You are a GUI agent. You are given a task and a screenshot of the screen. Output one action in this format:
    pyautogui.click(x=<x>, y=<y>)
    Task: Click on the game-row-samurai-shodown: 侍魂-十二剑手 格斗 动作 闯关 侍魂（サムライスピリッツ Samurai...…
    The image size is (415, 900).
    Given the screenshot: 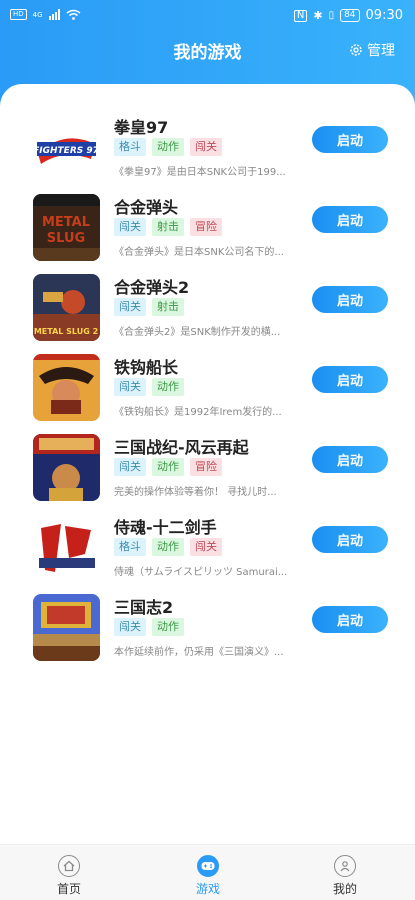 What is the action you would take?
    pyautogui.click(x=207, y=554)
    